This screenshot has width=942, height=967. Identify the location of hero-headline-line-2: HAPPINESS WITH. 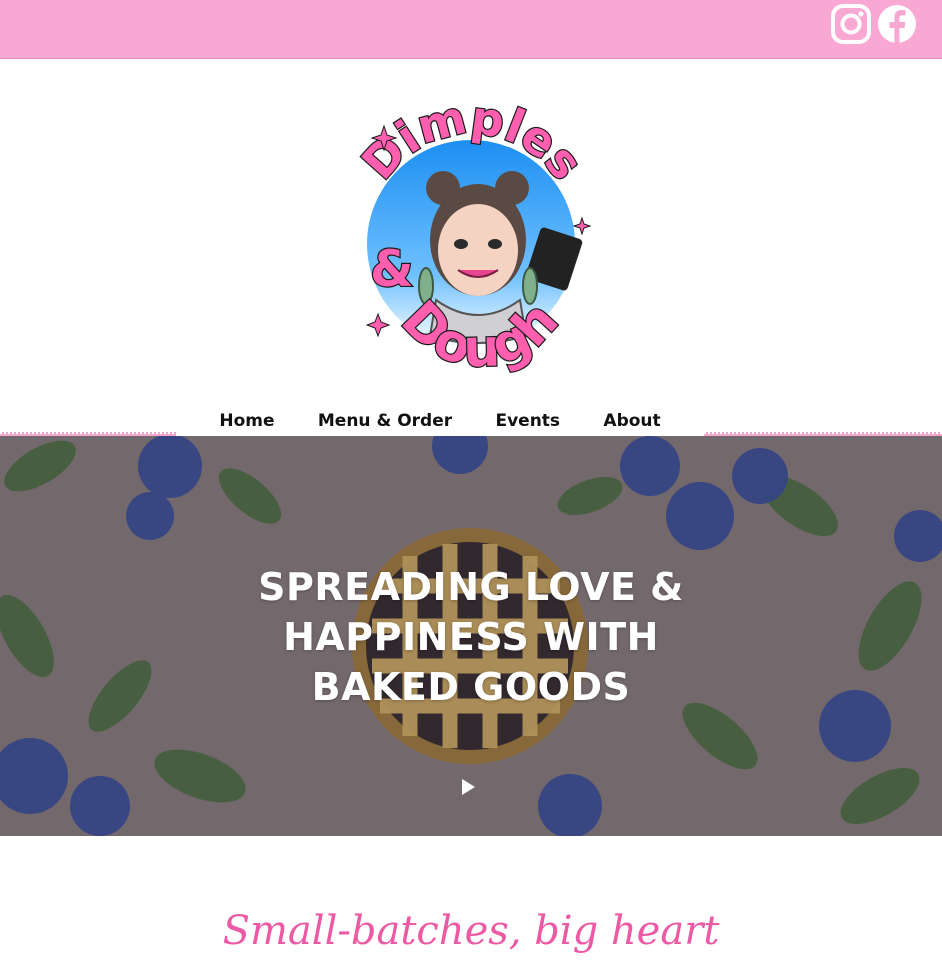
(471, 637).